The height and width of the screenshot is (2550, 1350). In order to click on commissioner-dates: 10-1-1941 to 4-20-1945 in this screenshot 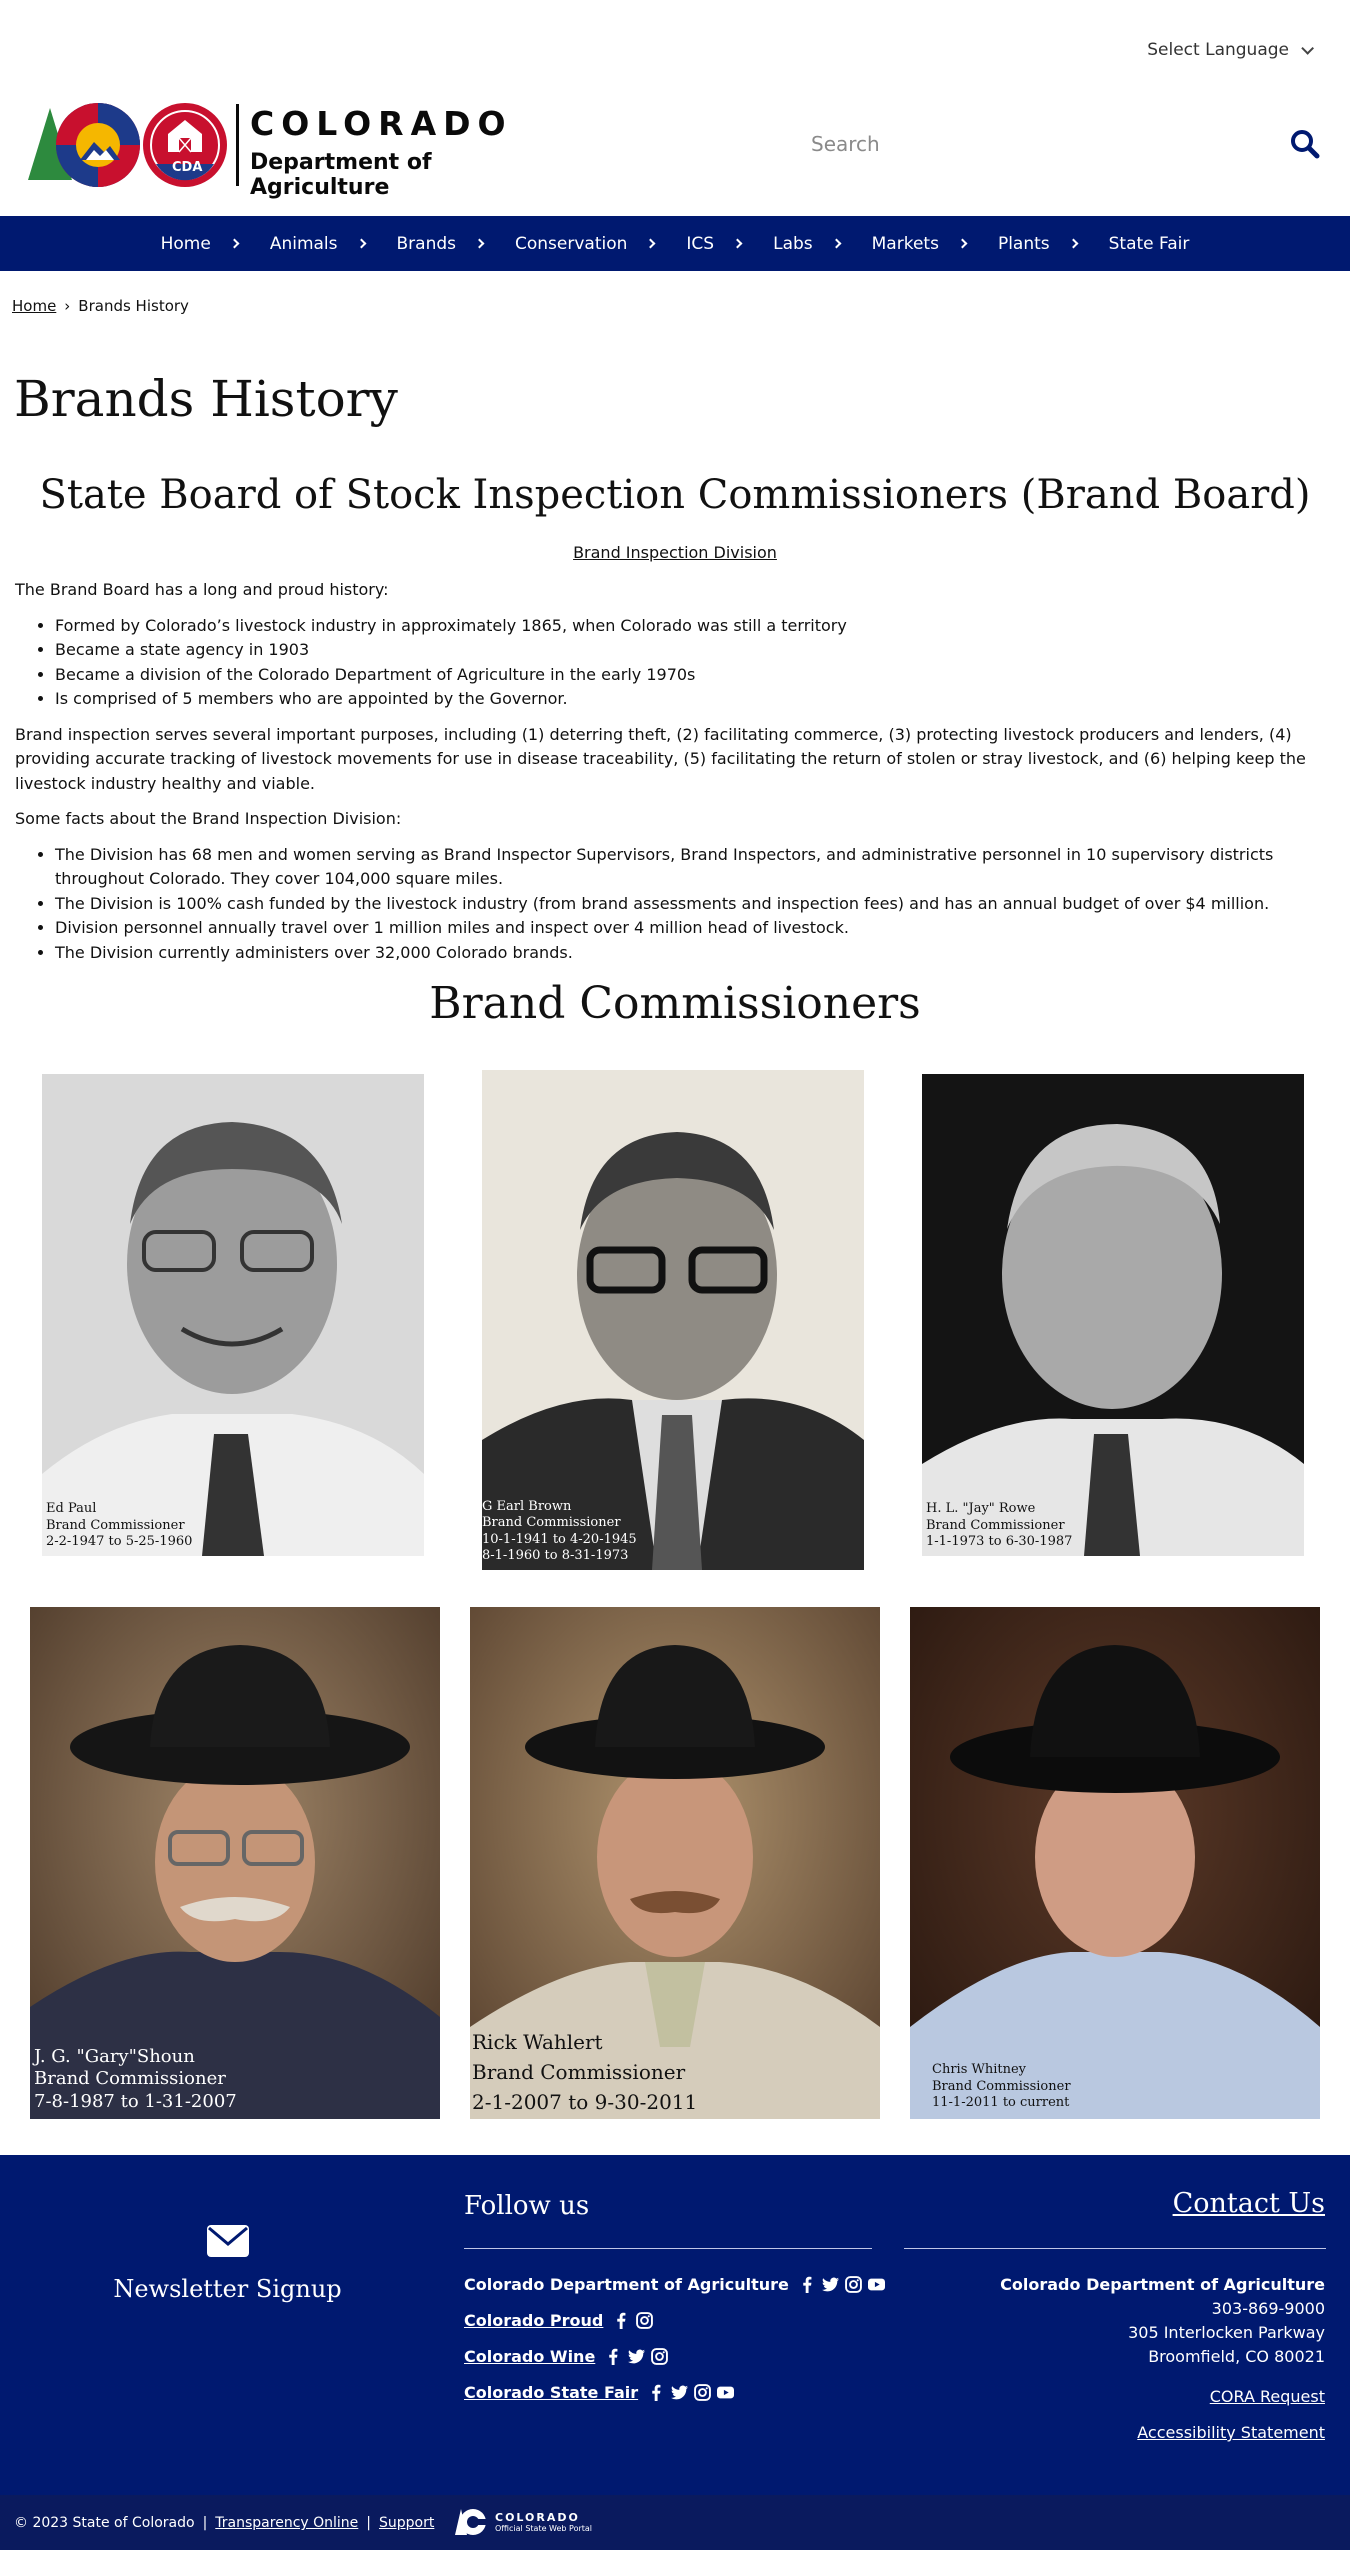, I will do `click(559, 1539)`.